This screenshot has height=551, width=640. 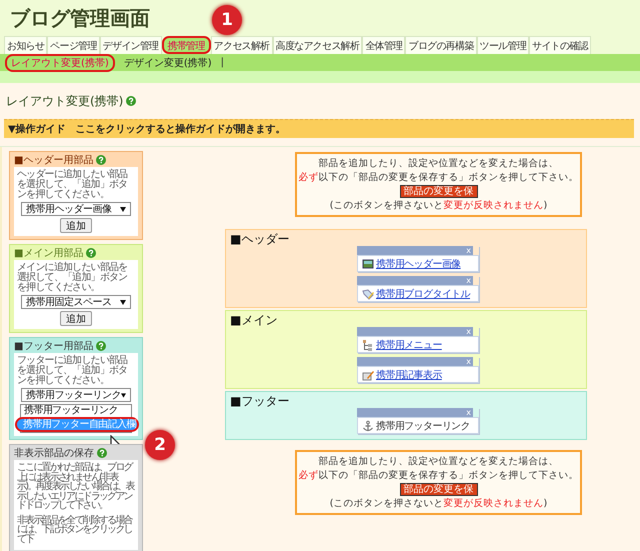 What do you see at coordinates (72, 371) in the screenshot?
I see `palette-help-text: フッターに追加したい部品を選択して、「追加」ボタンを押してください。` at bounding box center [72, 371].